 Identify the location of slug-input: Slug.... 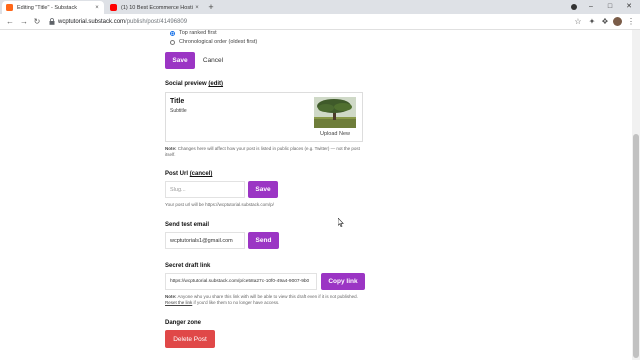
(205, 189).